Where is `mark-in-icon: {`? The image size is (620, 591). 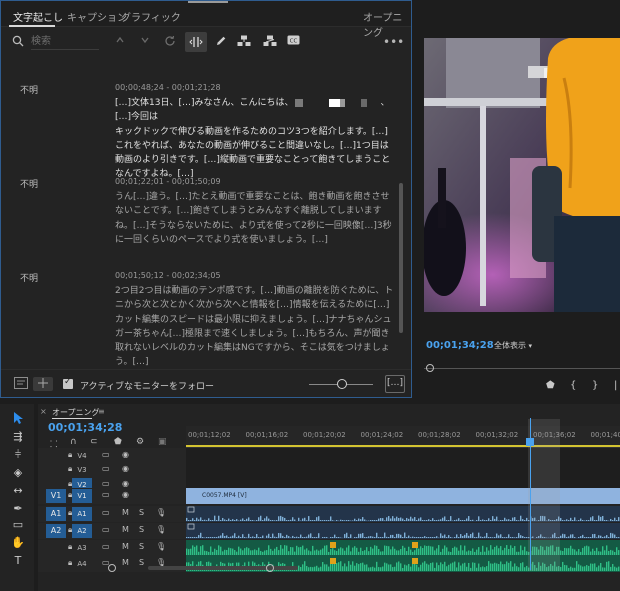 mark-in-icon: { is located at coordinates (573, 385).